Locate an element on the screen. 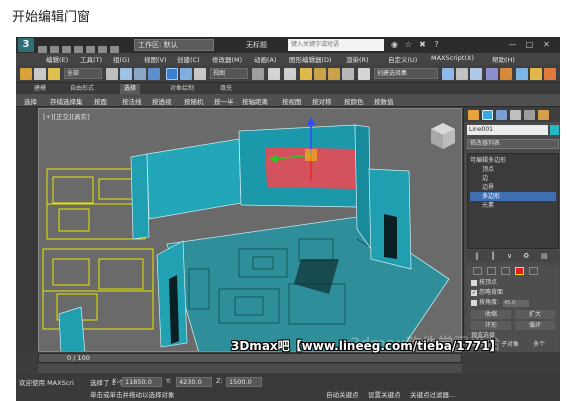 This screenshot has height=401, width=567. menu-edit: 编辑(E) is located at coordinates (57, 59).